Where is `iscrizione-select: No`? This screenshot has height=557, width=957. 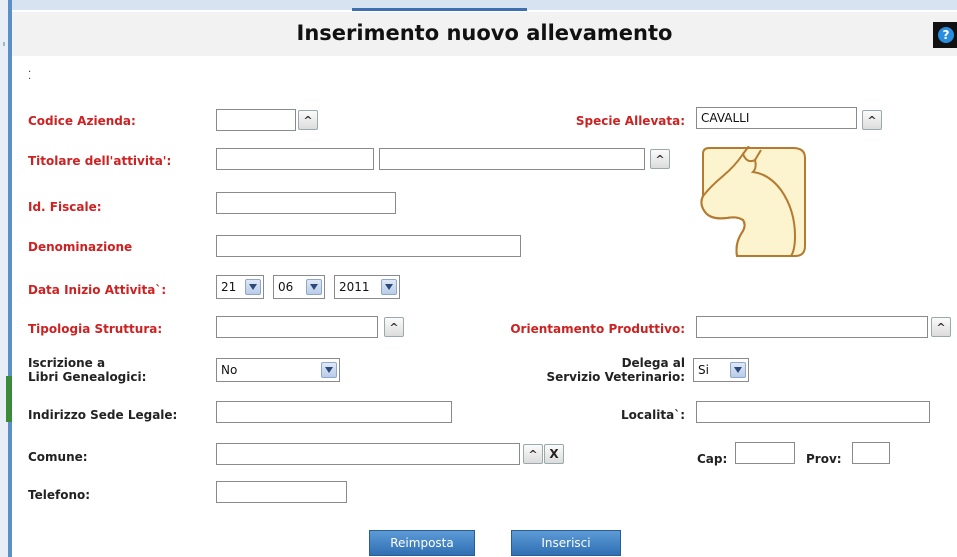
iscrizione-select: No is located at coordinates (278, 370).